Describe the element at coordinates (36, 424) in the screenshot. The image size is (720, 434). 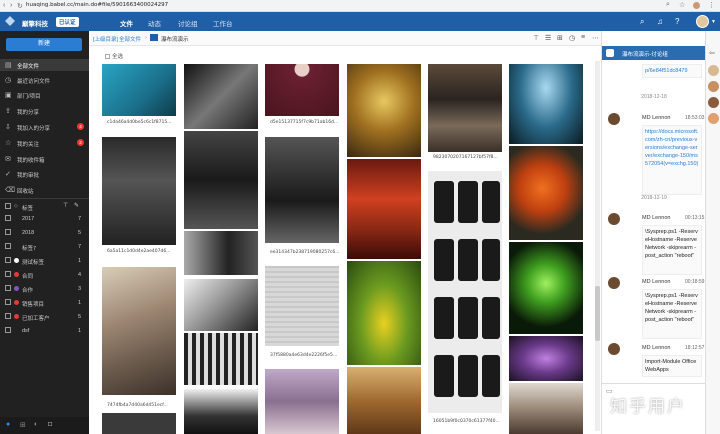
I see `apple-icon: ◐` at that location.